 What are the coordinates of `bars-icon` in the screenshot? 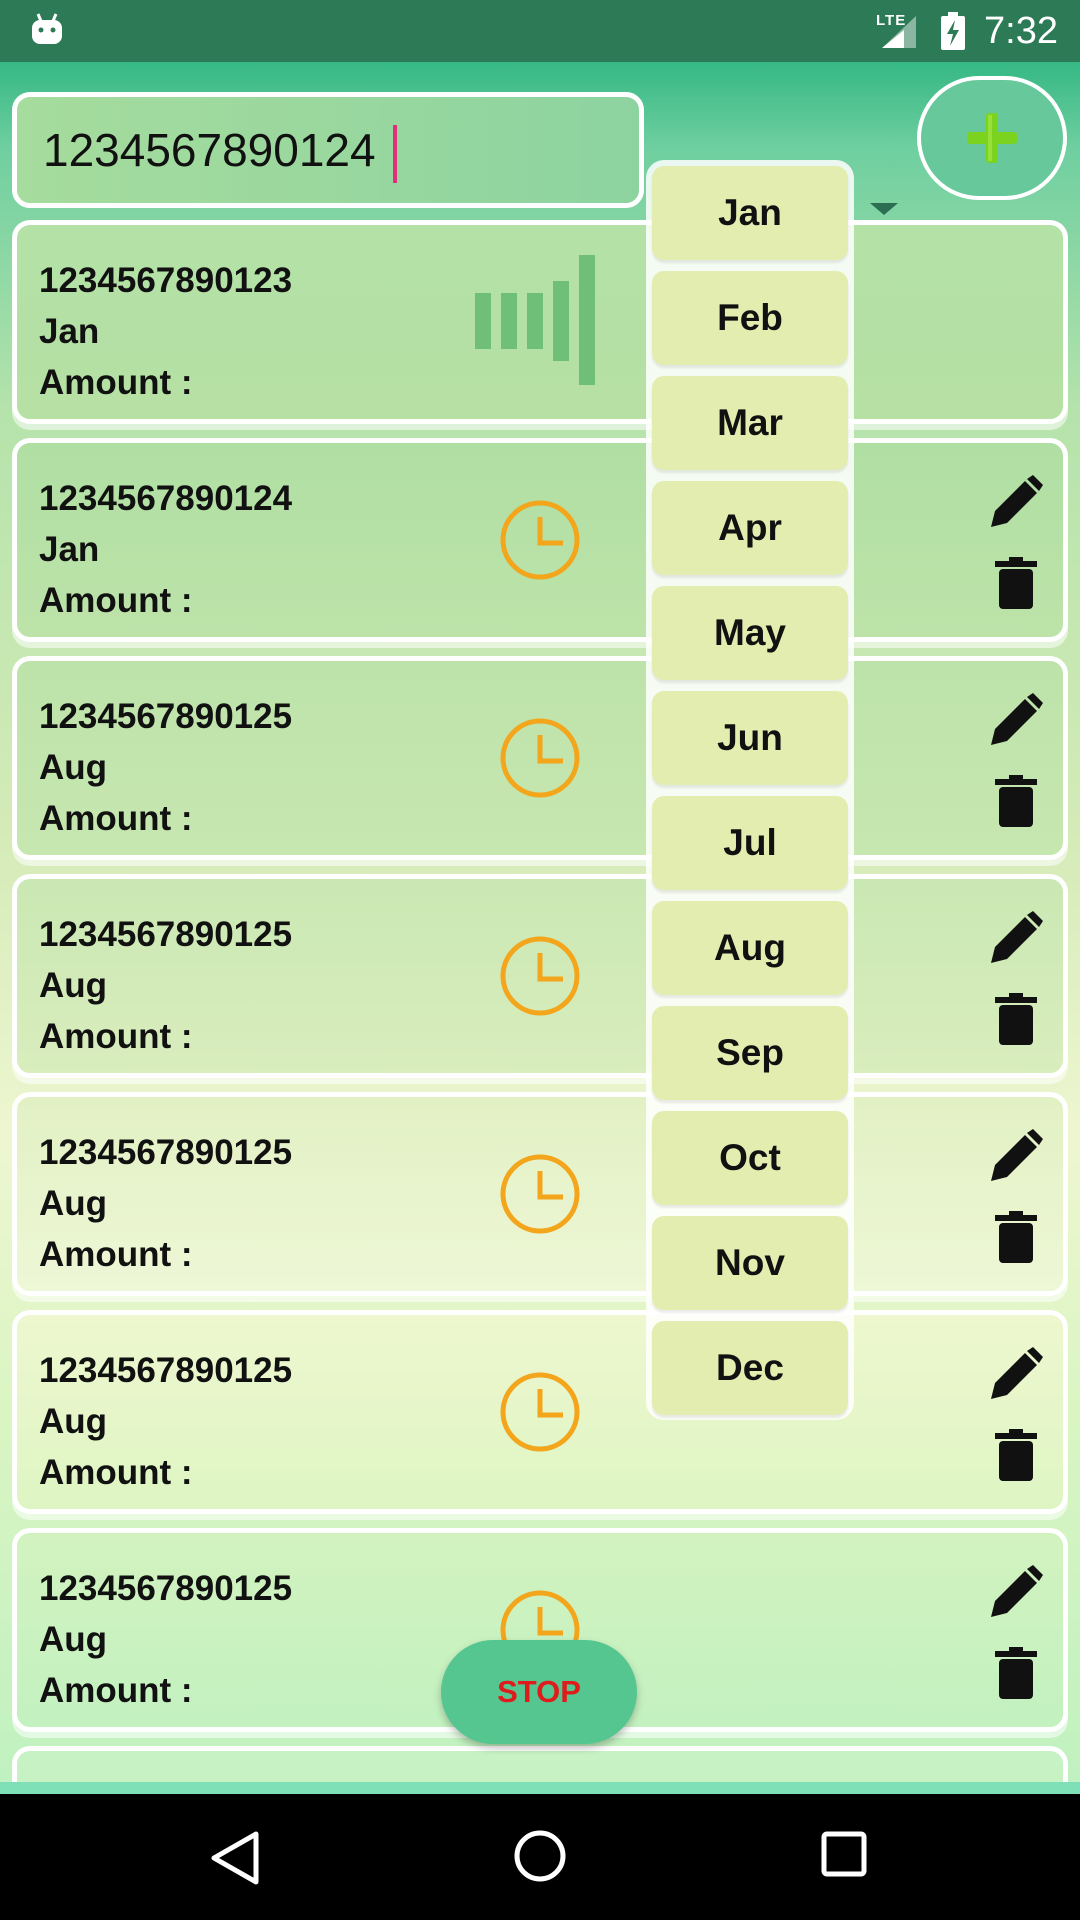 It's located at (535, 320).